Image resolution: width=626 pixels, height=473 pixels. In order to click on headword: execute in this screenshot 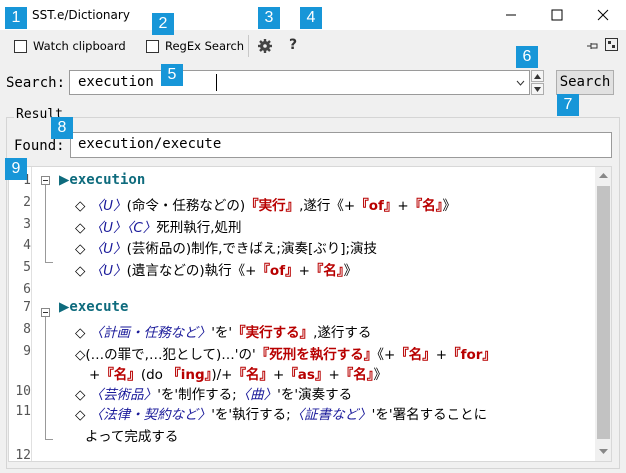, I will do `click(99, 307)`.